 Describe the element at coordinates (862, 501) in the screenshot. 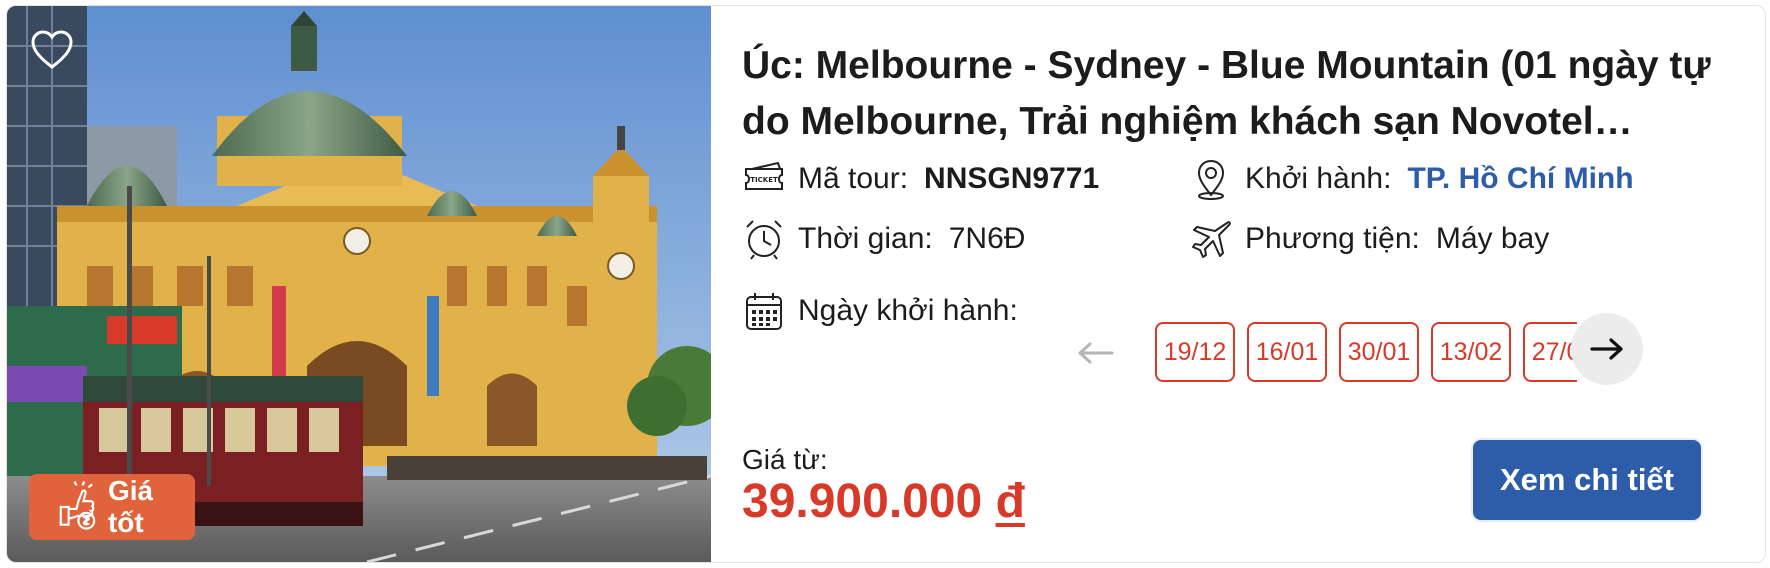

I see `price-value: 39.900.000` at that location.